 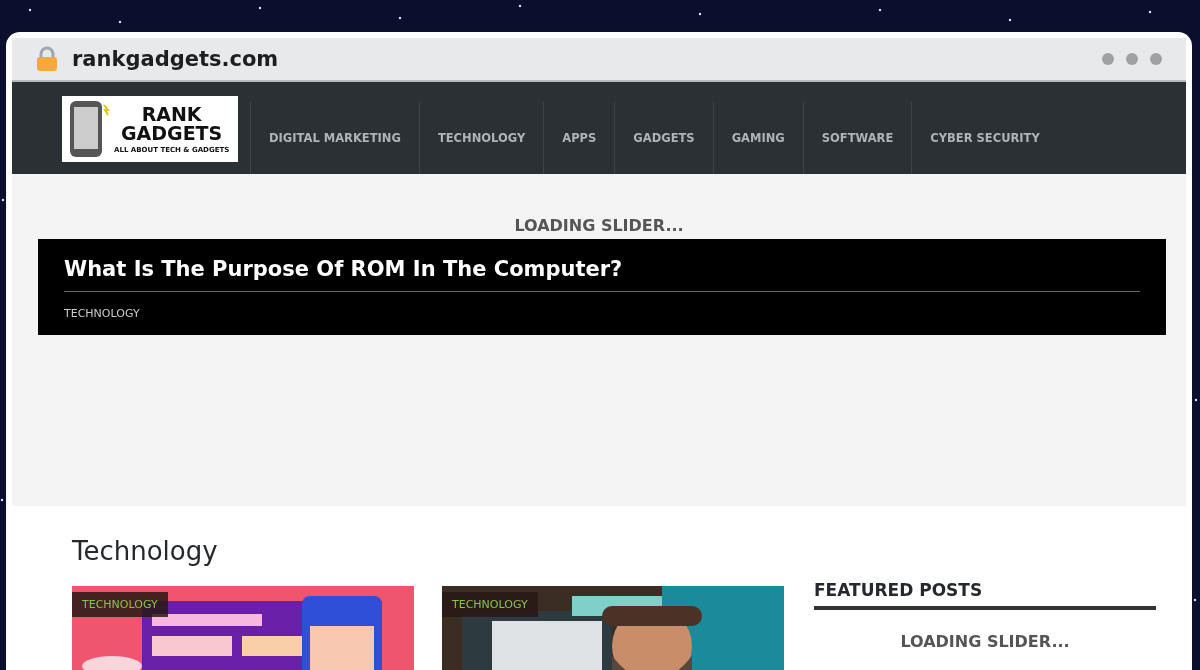 What do you see at coordinates (602, 287) in the screenshot?
I see `slider-banner: What Is The Purpose Of ROM In The Computer? TECHNOLOGY` at bounding box center [602, 287].